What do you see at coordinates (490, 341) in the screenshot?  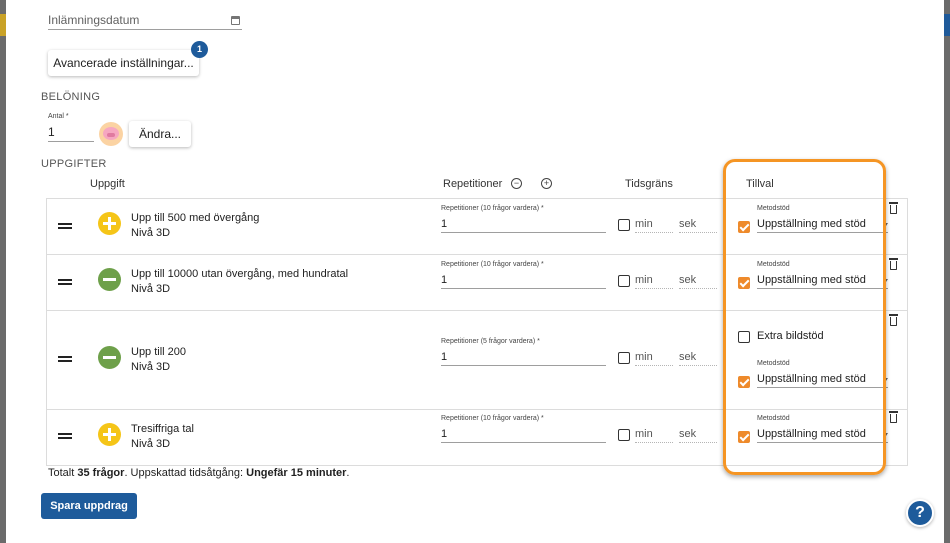 I see `repetitions-label: Repetitioner (5 frågor vardera) *` at bounding box center [490, 341].